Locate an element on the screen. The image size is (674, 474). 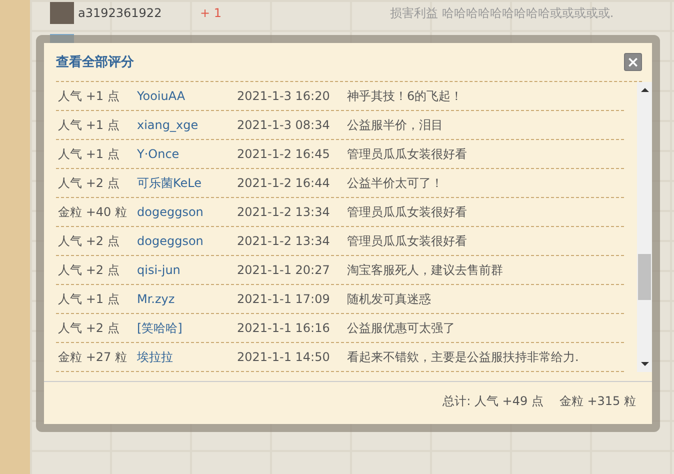
rating-comment: 损害利益 哈哈哈哈哈哈哈哈哈或或或或或. is located at coordinates (502, 13).